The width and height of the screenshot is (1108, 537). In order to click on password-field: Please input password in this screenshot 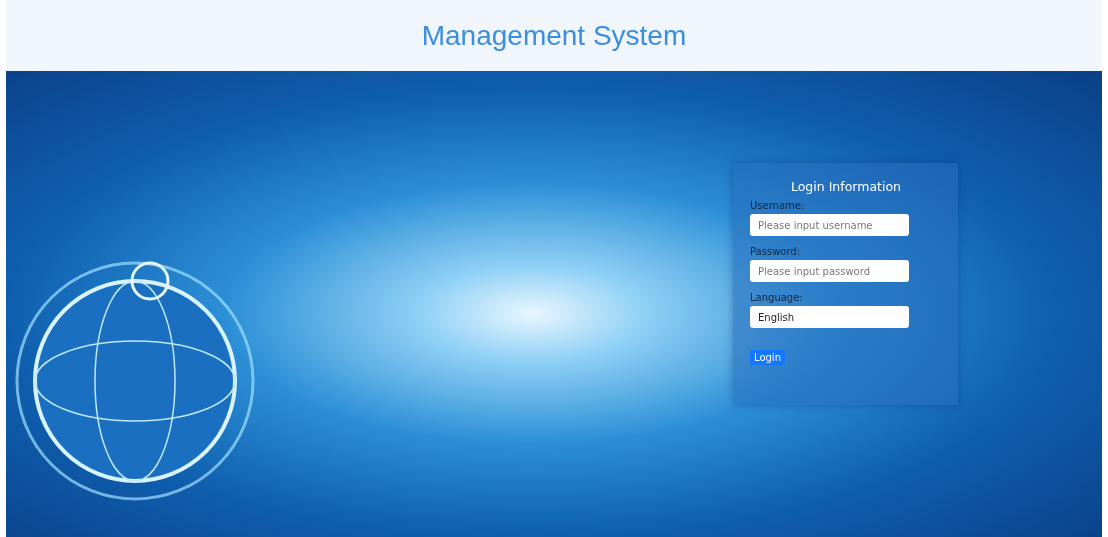, I will do `click(829, 271)`.